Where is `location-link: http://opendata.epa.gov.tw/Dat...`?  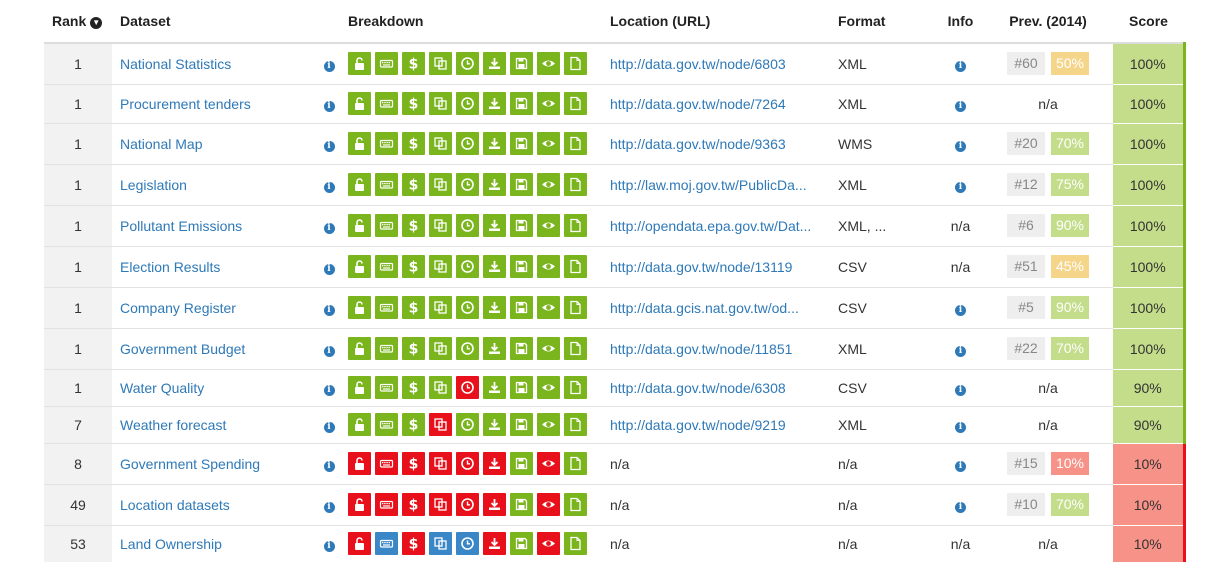
location-link: http://opendata.epa.gov.tw/Dat... is located at coordinates (710, 226).